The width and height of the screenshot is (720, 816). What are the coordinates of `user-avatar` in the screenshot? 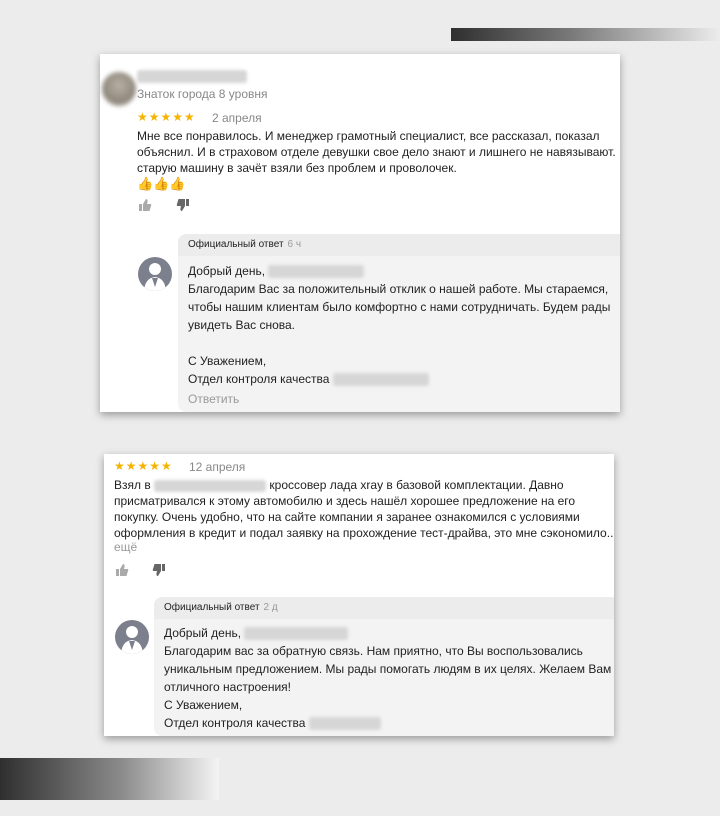 It's located at (119, 89).